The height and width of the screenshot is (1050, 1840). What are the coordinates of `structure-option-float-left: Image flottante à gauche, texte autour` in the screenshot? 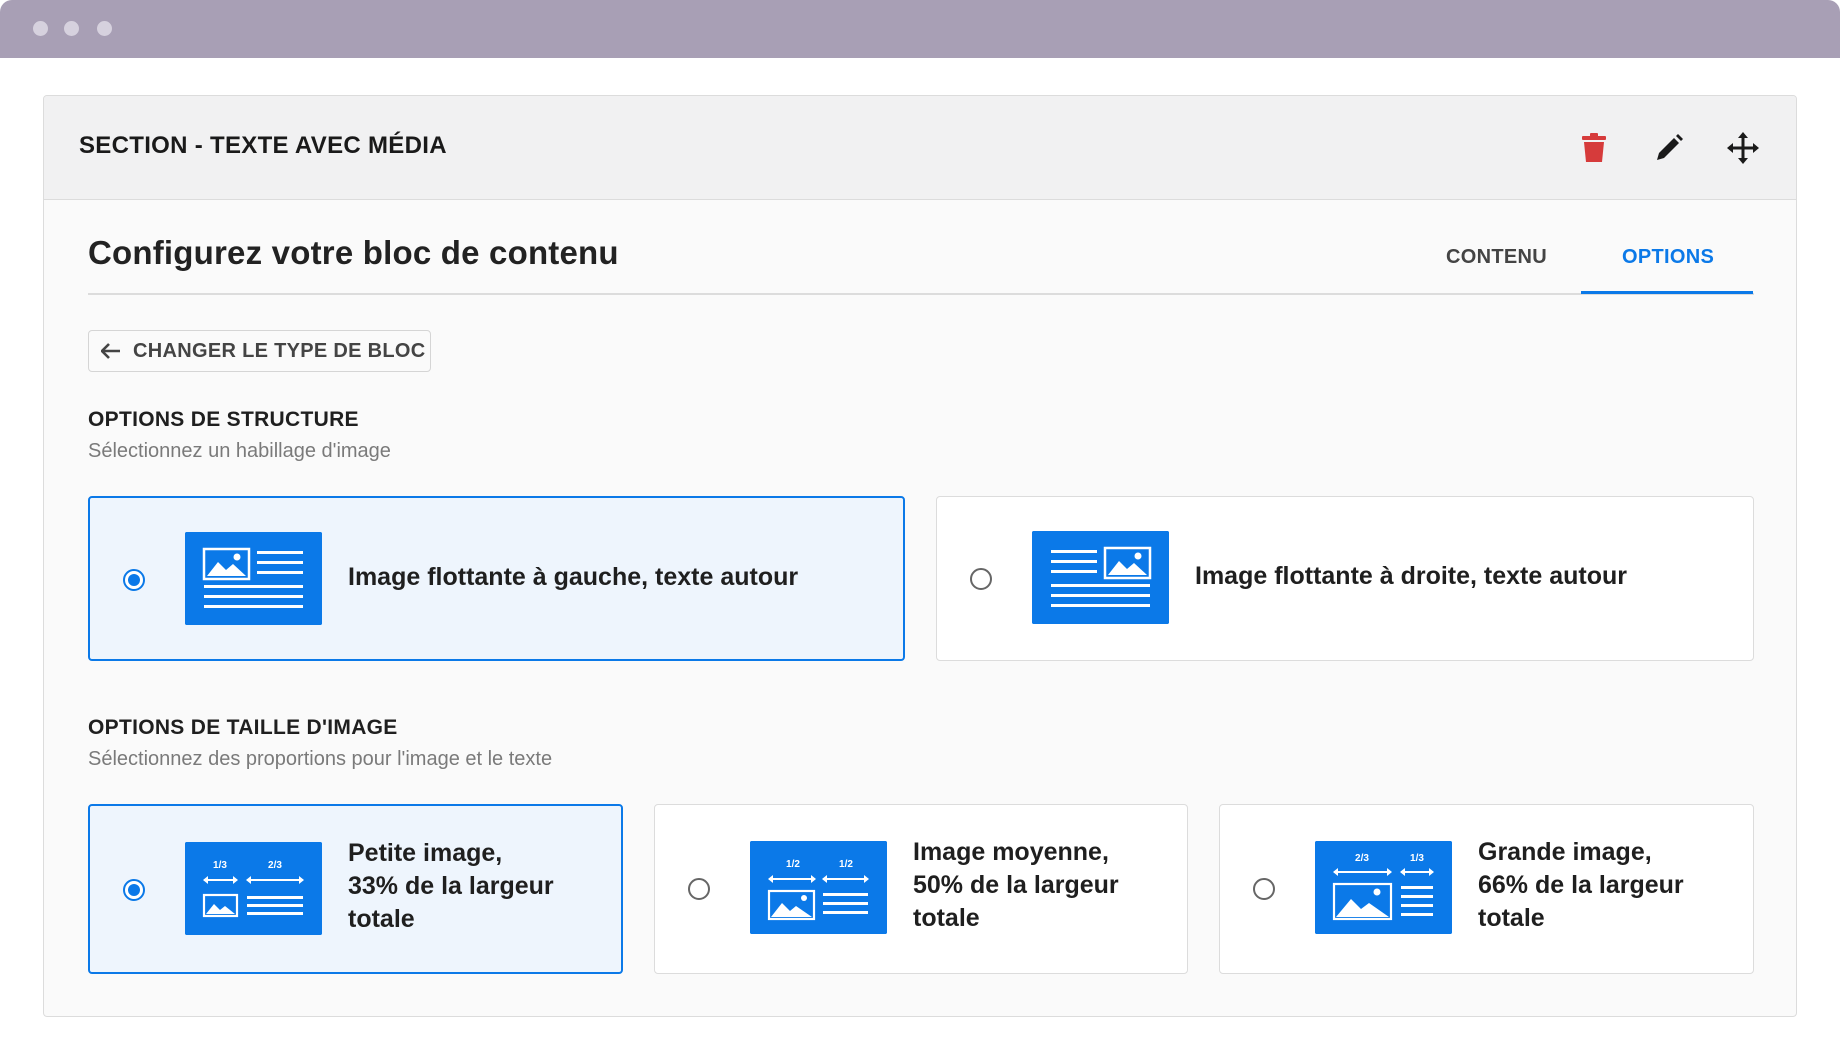 It's located at (496, 578).